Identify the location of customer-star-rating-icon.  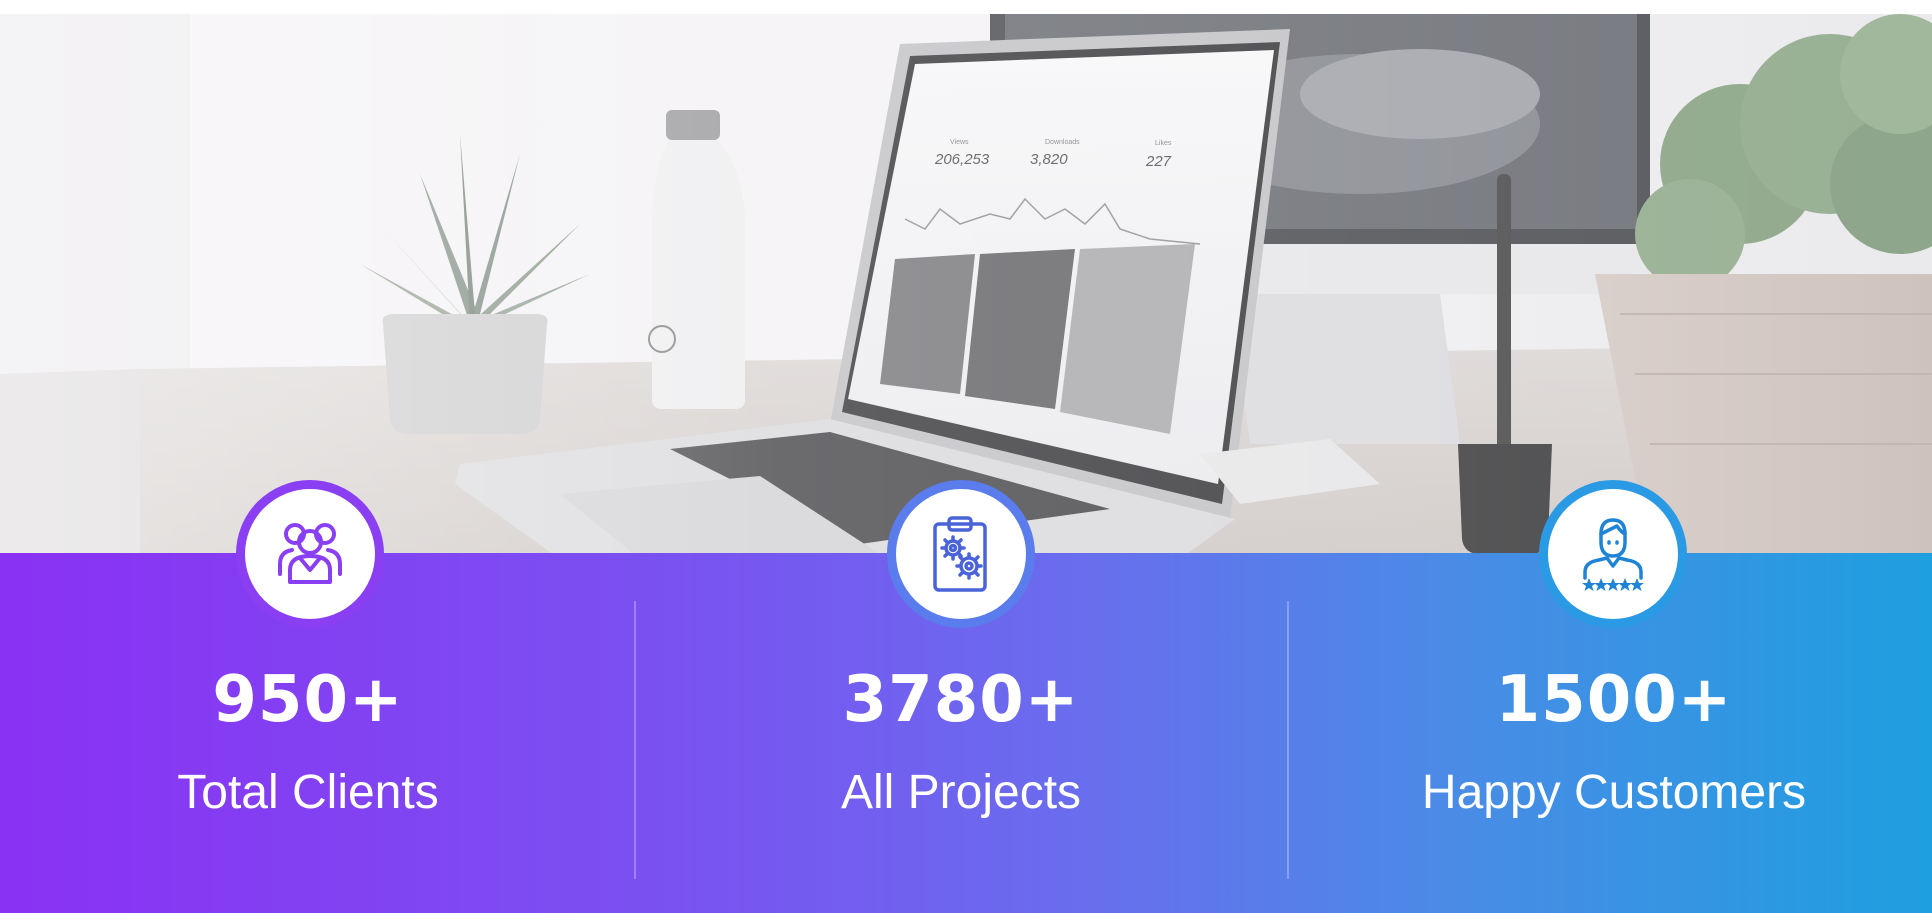
(1613, 554).